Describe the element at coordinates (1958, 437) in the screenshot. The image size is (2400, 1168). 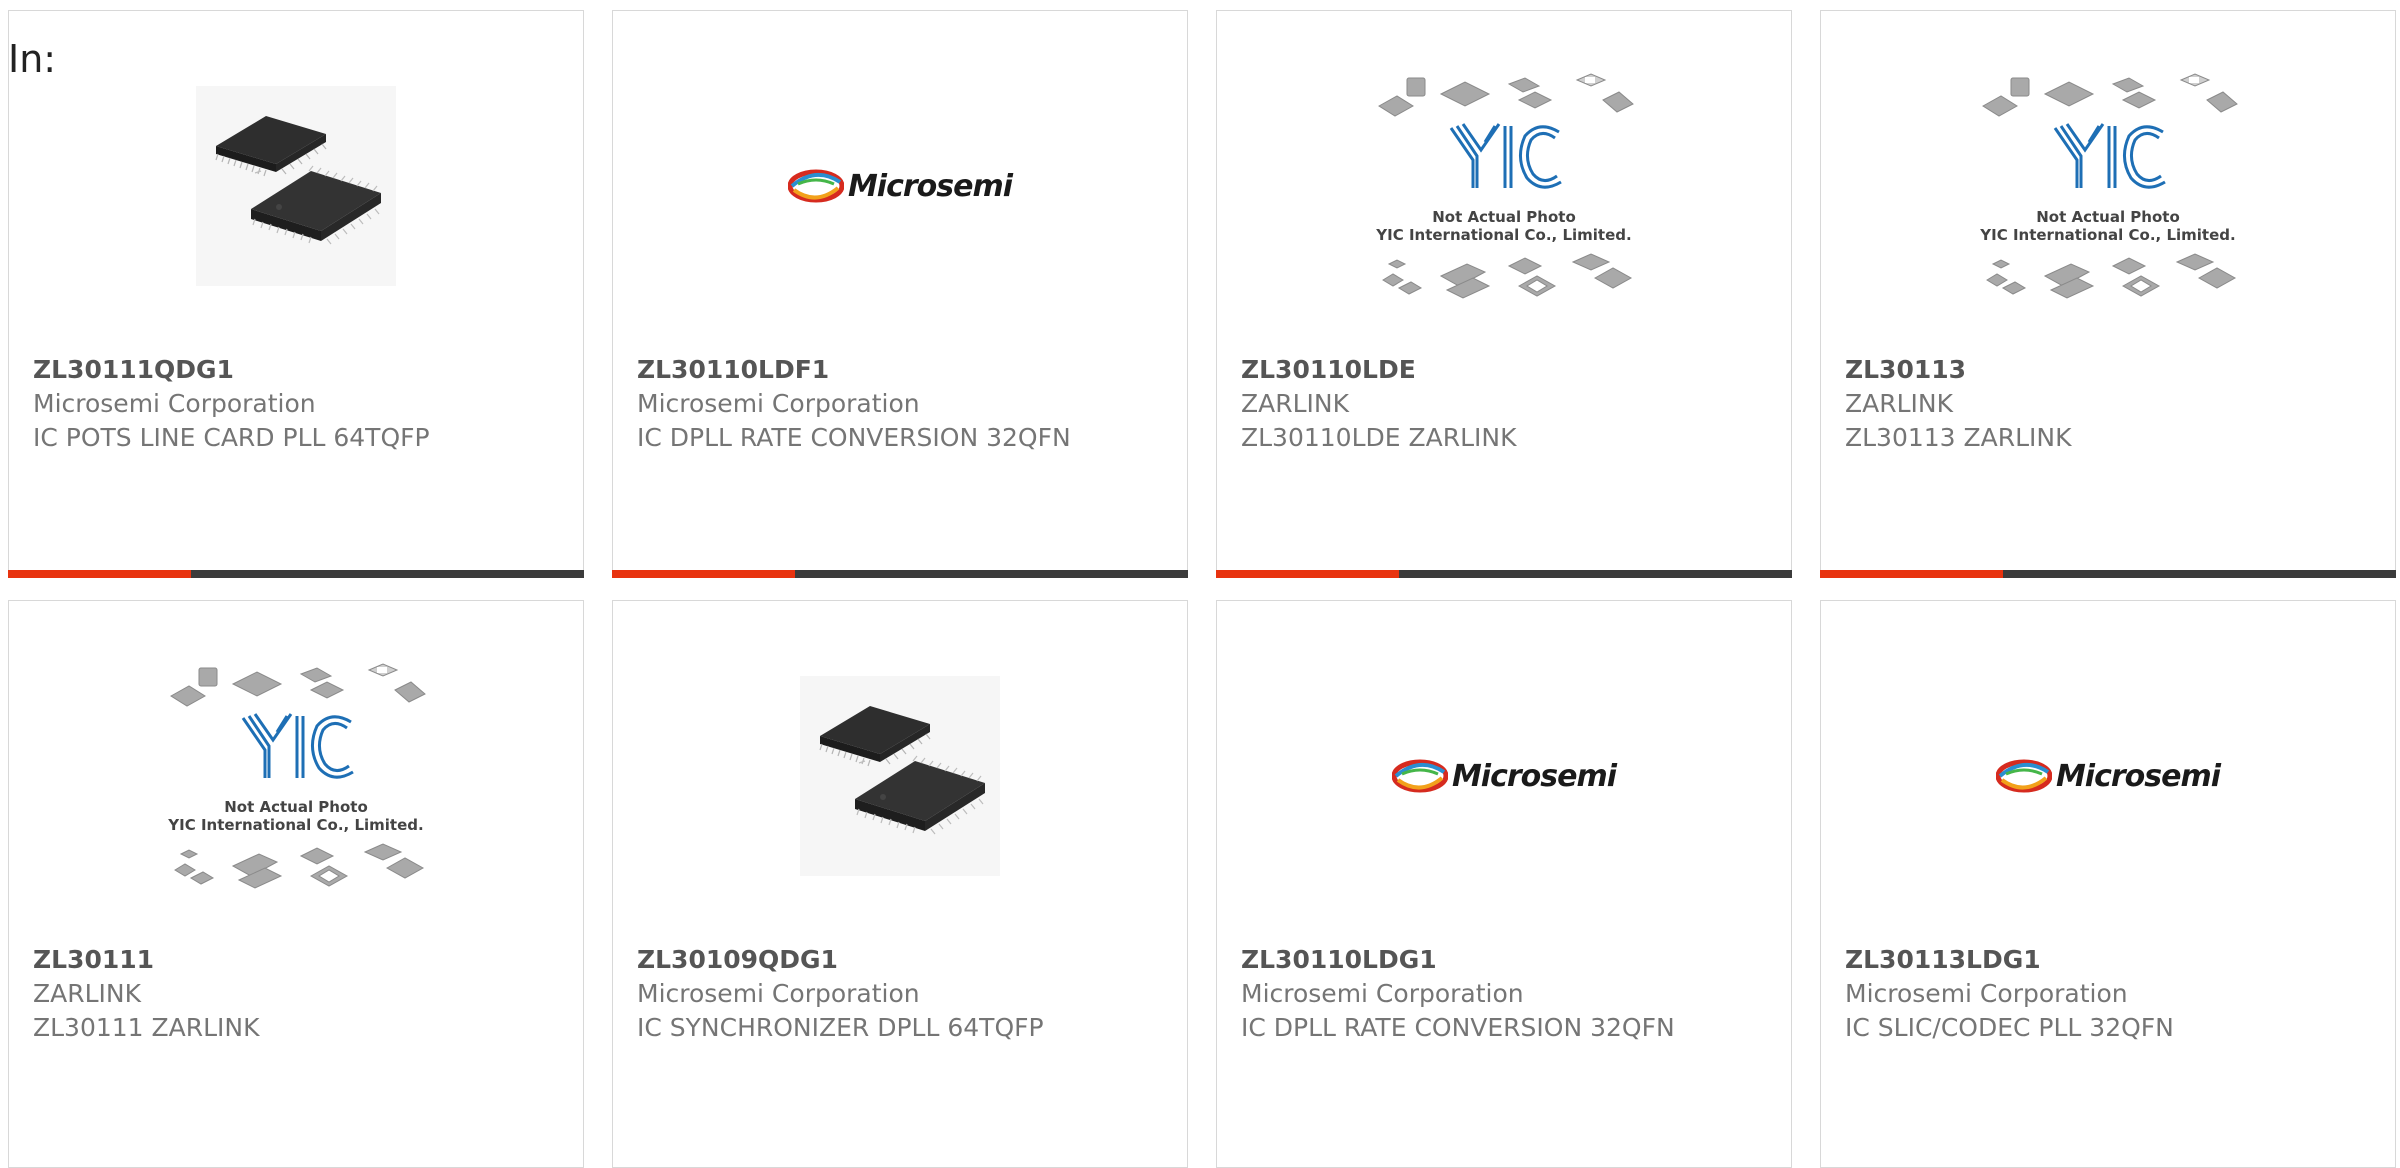
I see `product-description: ZL30113 ZARLINK` at that location.